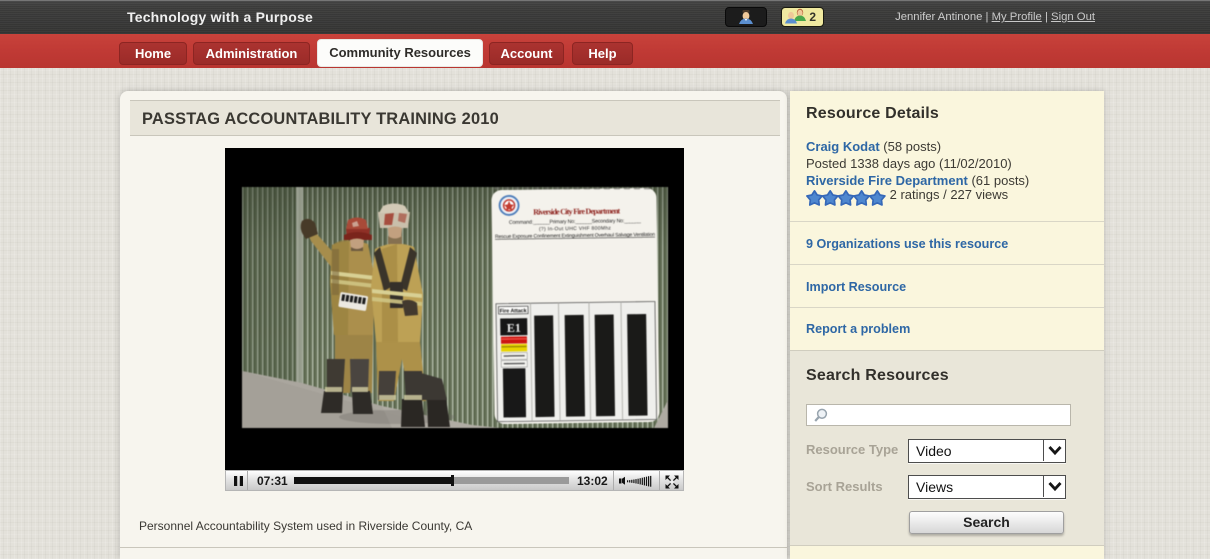 The height and width of the screenshot is (559, 1210). What do you see at coordinates (512, 311) in the screenshot?
I see `svg-text: Fire Attack` at bounding box center [512, 311].